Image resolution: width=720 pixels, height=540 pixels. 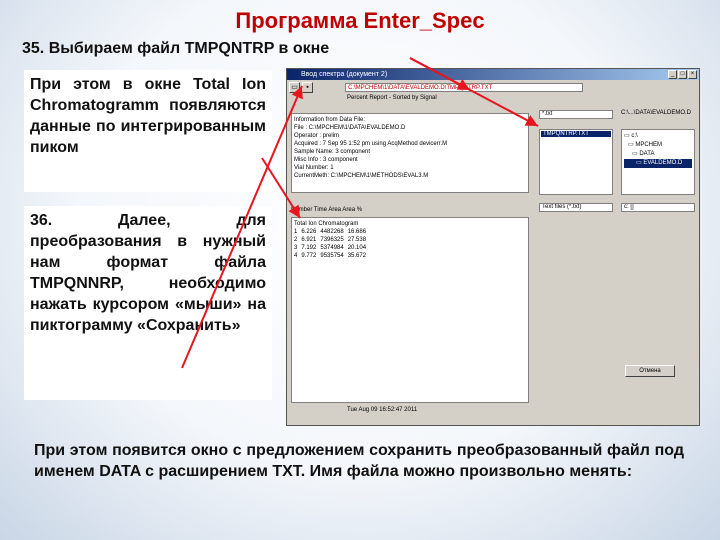 I want to click on open-folder-icon: ▭, so click(x=294, y=87).